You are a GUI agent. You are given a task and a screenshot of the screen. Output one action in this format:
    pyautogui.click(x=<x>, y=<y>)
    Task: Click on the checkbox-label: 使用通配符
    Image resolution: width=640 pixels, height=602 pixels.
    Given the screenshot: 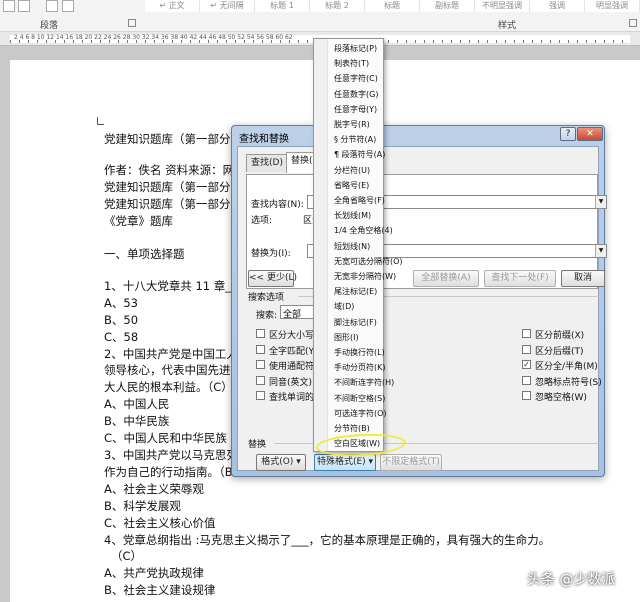 What is the action you would take?
    pyautogui.click(x=292, y=367)
    